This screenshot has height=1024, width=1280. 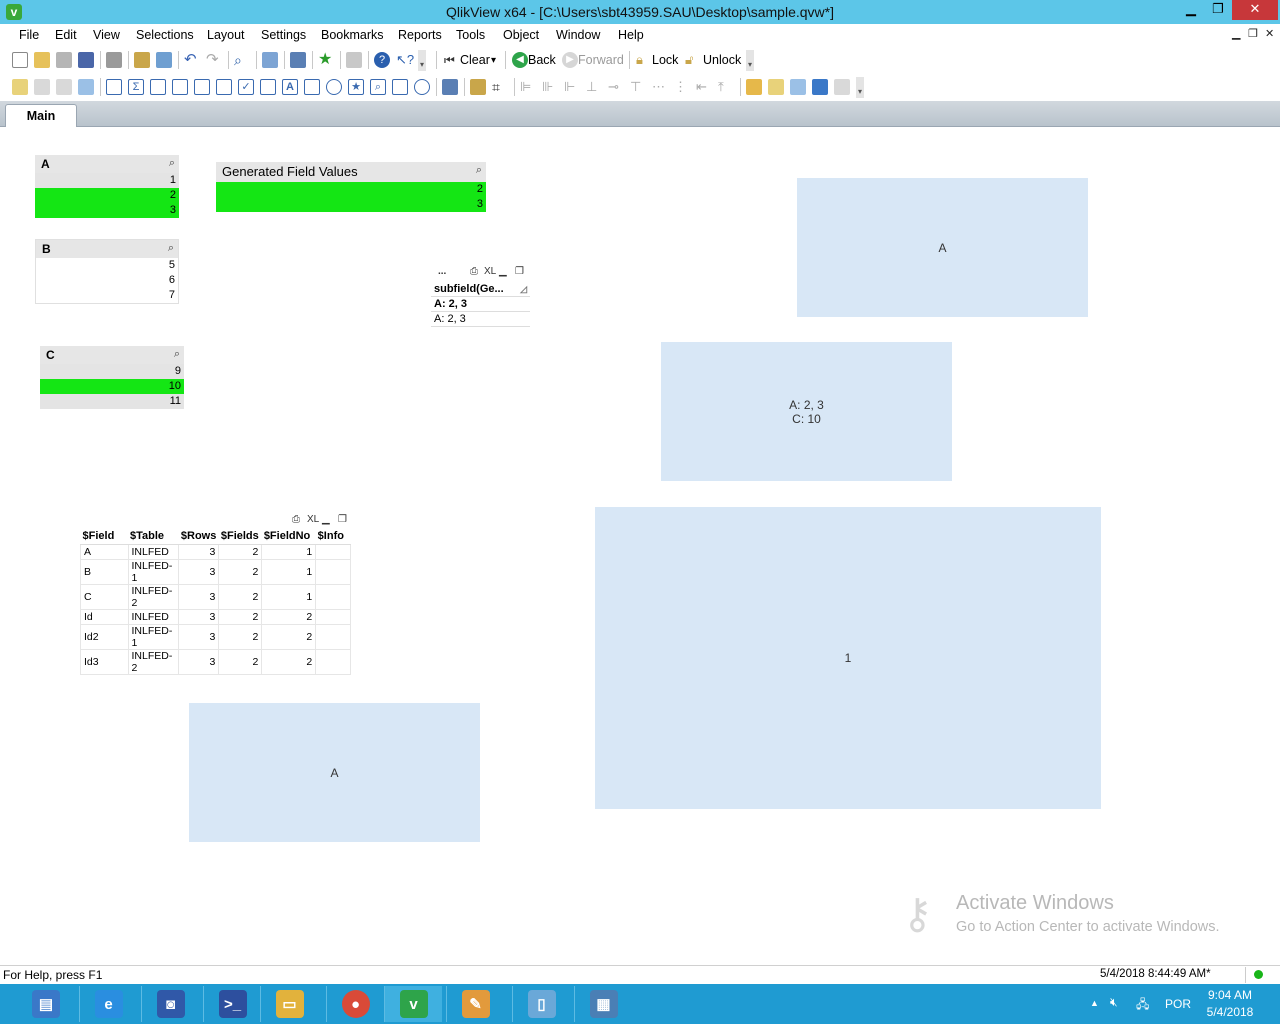 What do you see at coordinates (326, 519) in the screenshot?
I see `minimize-icon: ▁` at bounding box center [326, 519].